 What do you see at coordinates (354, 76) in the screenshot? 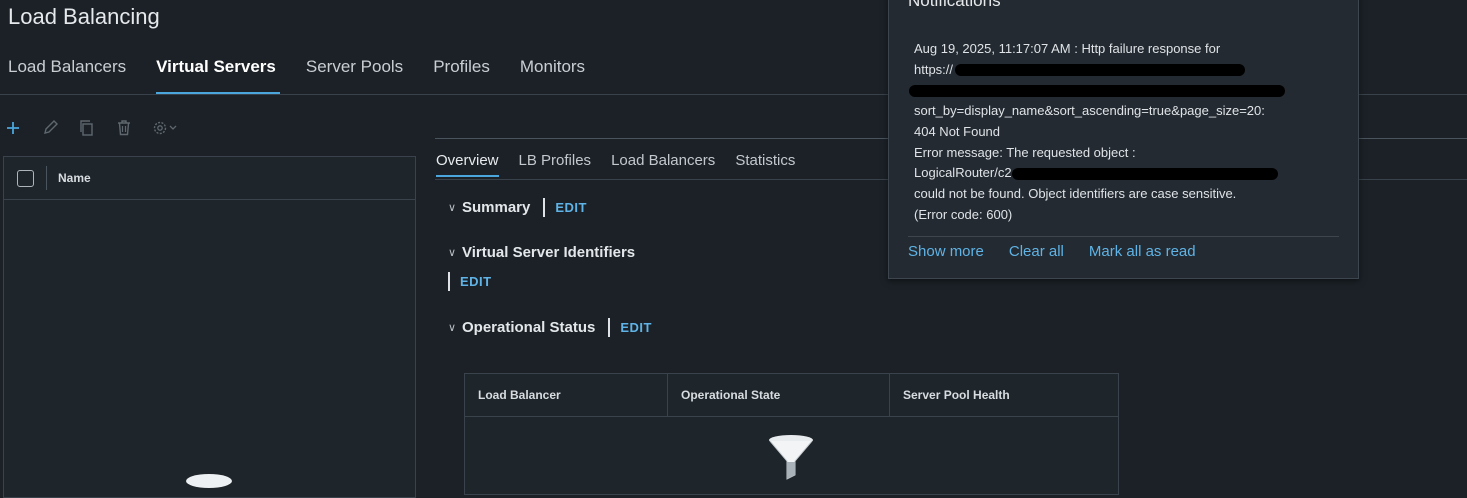
I see `tab-server-pools: Server Pools` at bounding box center [354, 76].